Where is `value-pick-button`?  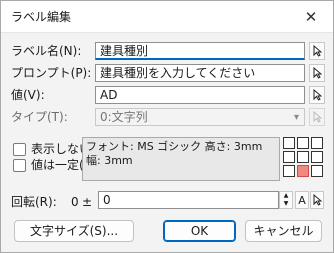
value-pick-button is located at coordinates (317, 95).